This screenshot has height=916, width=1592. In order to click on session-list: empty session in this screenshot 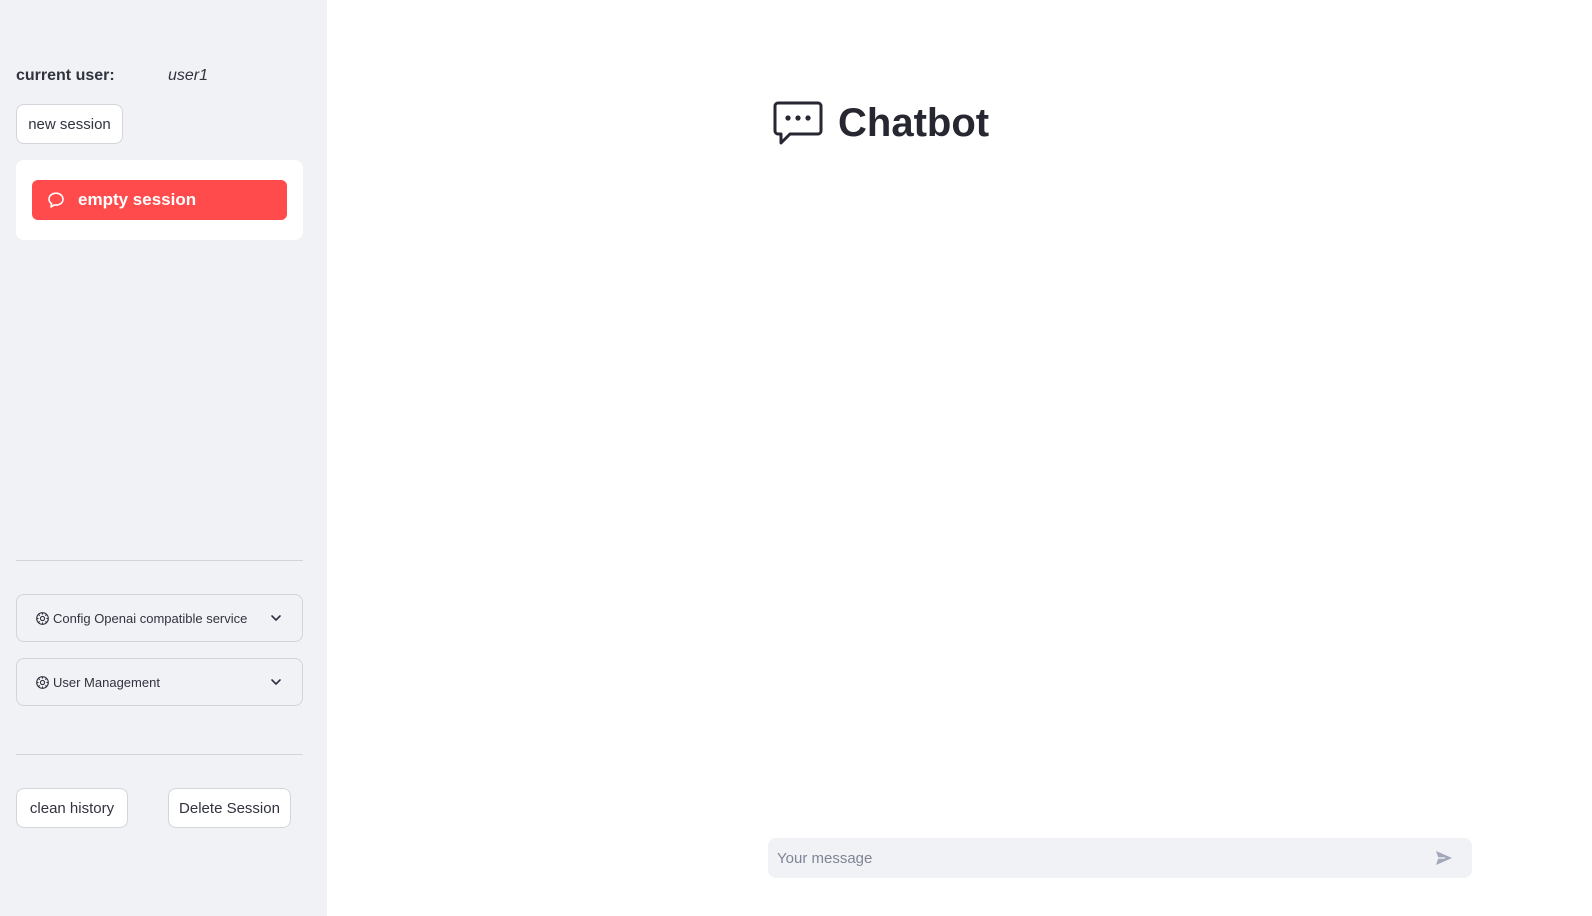, I will do `click(159, 200)`.